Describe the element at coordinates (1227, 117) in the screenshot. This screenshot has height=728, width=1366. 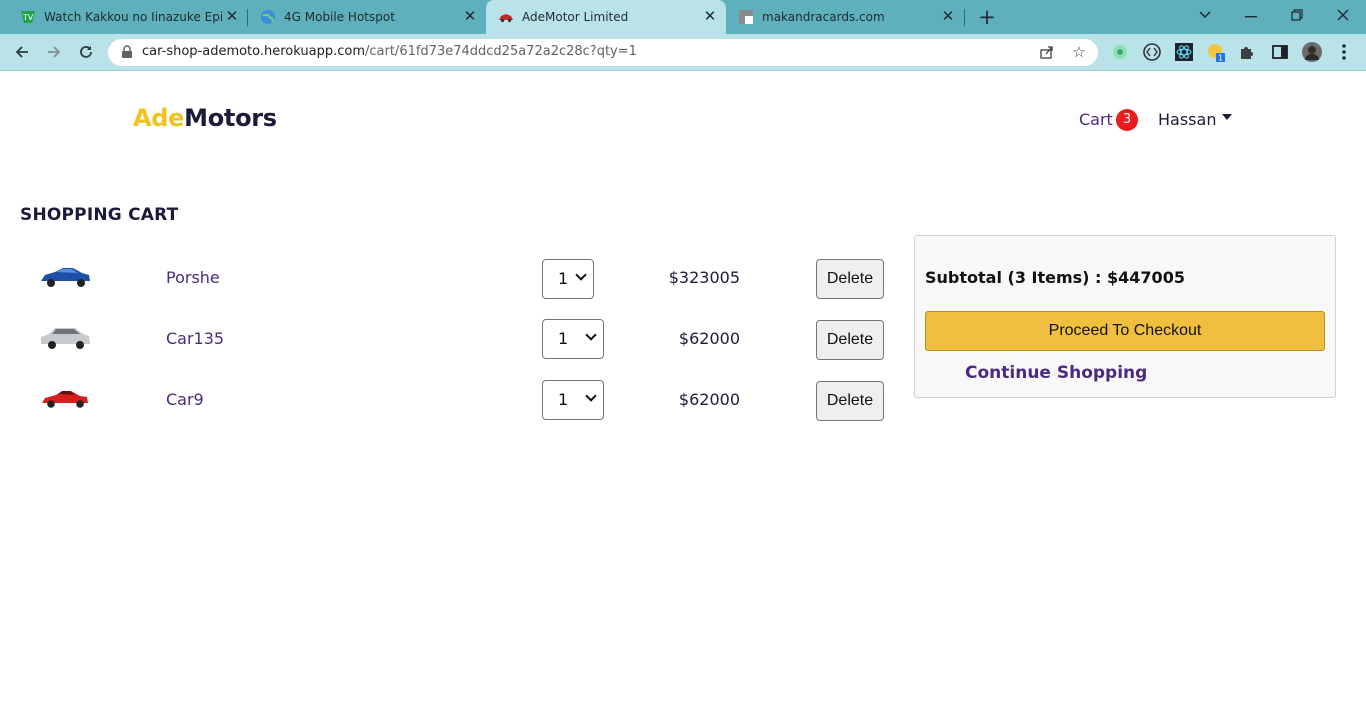
I see `caret-down-icon` at that location.